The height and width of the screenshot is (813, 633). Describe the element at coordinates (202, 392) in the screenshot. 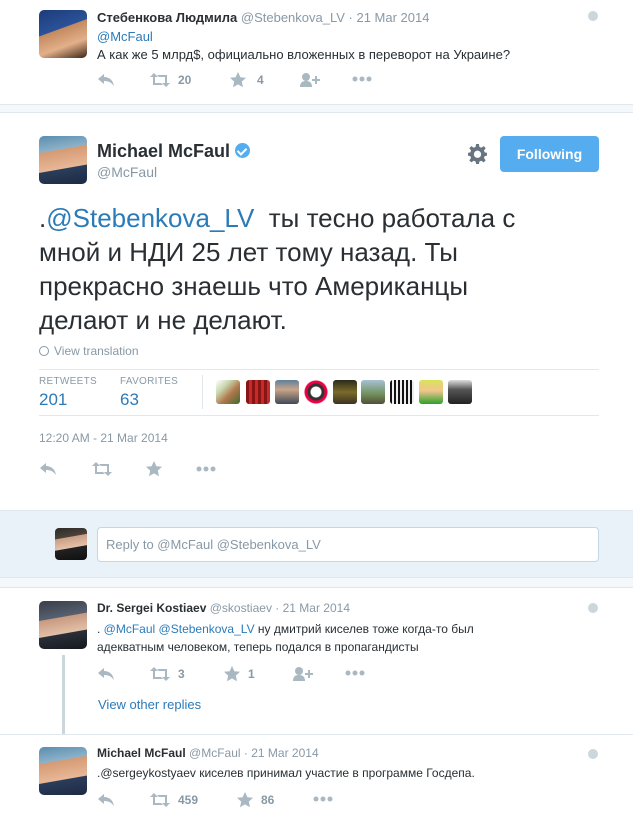

I see `stats-vertical-divider` at that location.